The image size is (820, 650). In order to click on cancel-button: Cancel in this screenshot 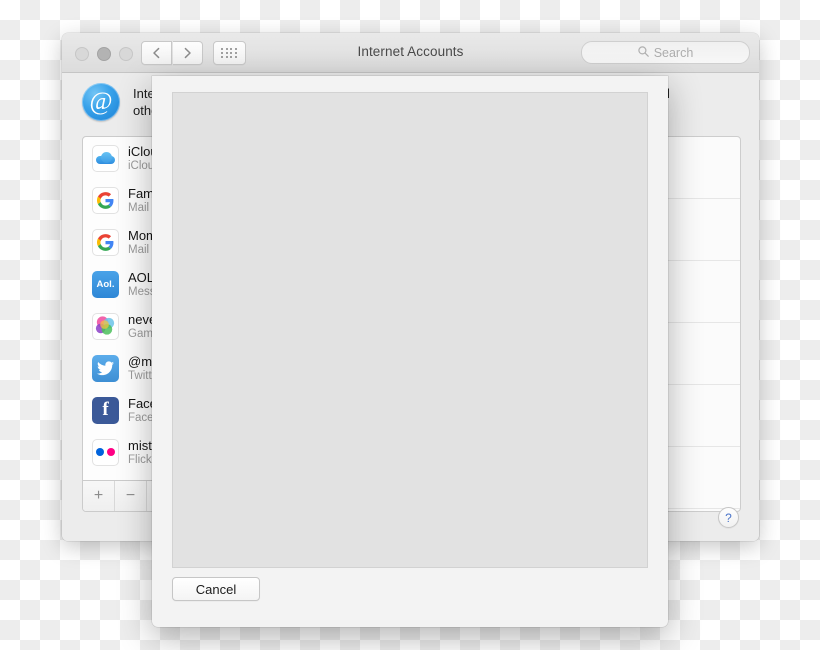, I will do `click(216, 589)`.